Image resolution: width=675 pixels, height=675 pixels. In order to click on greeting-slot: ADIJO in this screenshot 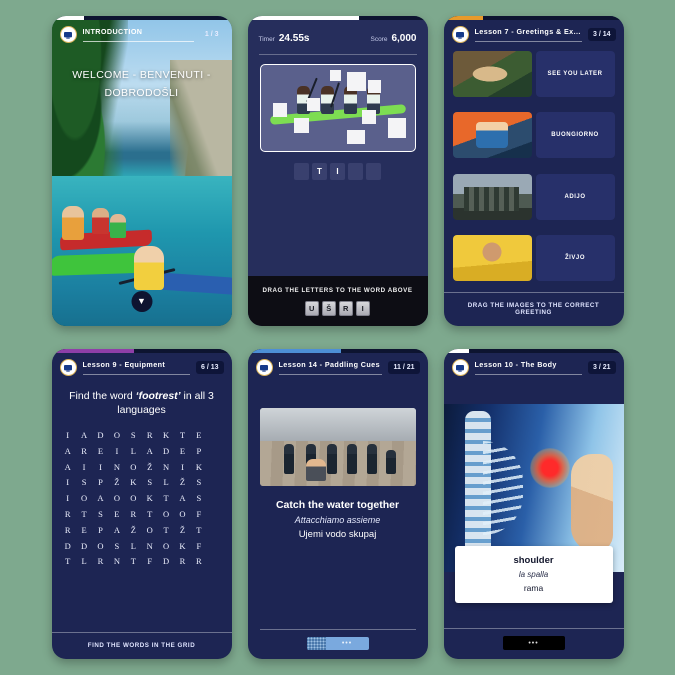, I will do `click(575, 196)`.